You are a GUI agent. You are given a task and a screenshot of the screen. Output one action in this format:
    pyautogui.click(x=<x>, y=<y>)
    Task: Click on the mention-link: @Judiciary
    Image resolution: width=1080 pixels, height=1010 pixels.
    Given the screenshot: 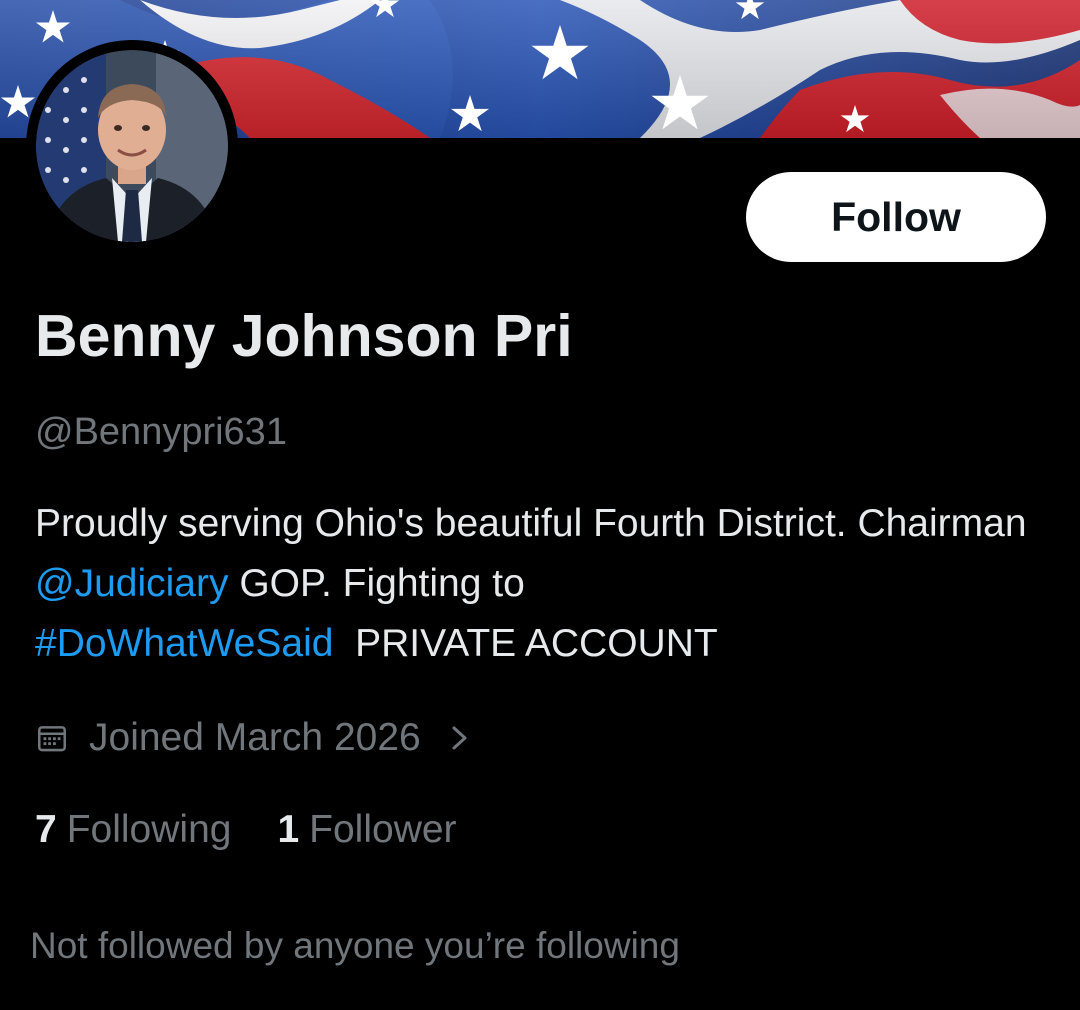 What is the action you would take?
    pyautogui.click(x=131, y=583)
    